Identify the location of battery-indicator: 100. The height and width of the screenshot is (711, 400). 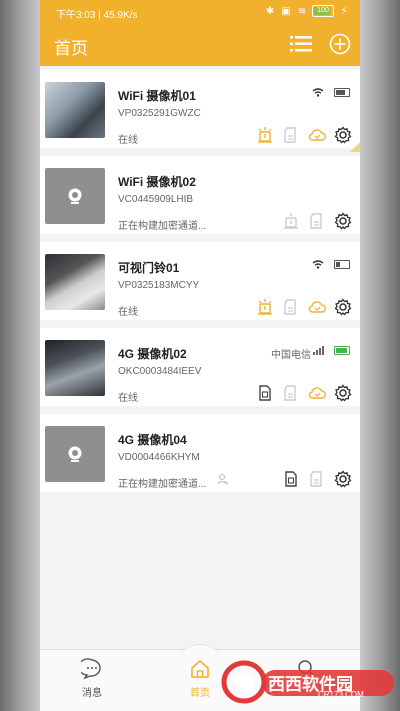
(323, 11).